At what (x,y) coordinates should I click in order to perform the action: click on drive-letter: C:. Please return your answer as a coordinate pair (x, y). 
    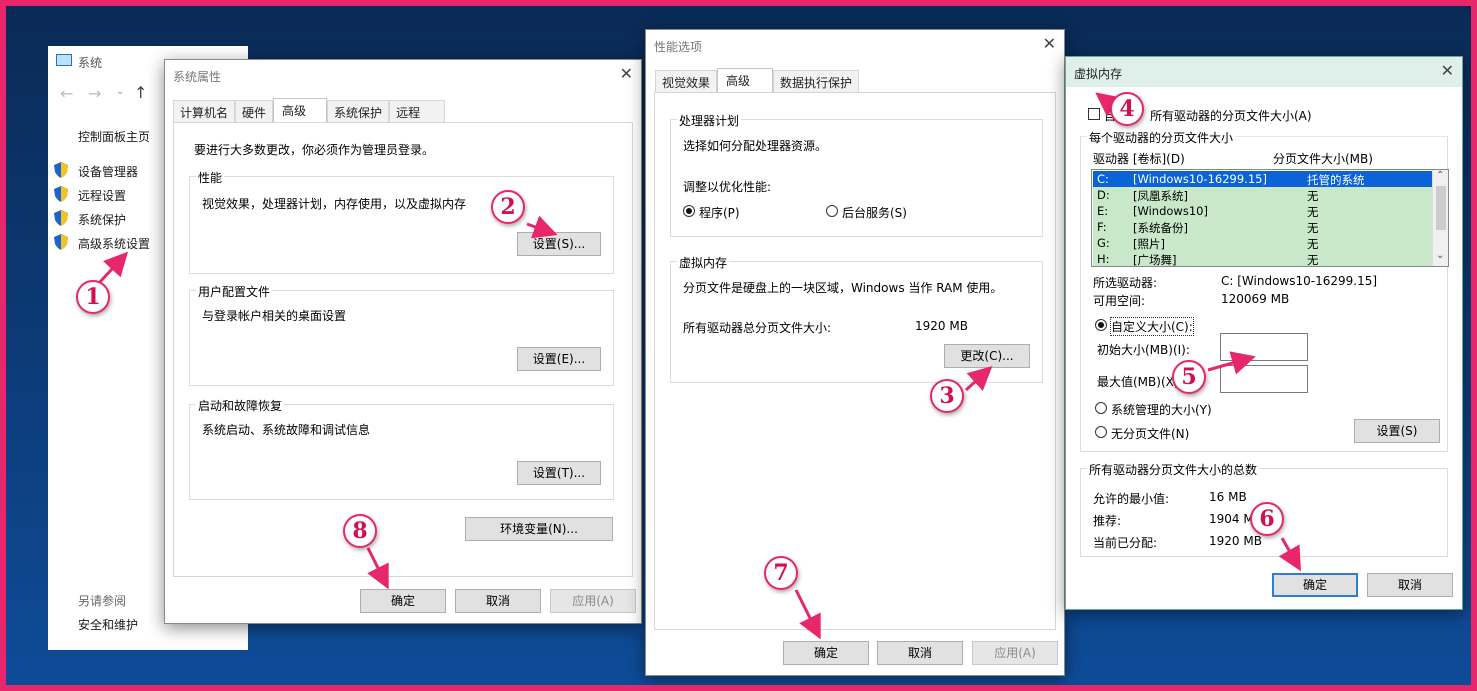
    Looking at the image, I should click on (1103, 179).